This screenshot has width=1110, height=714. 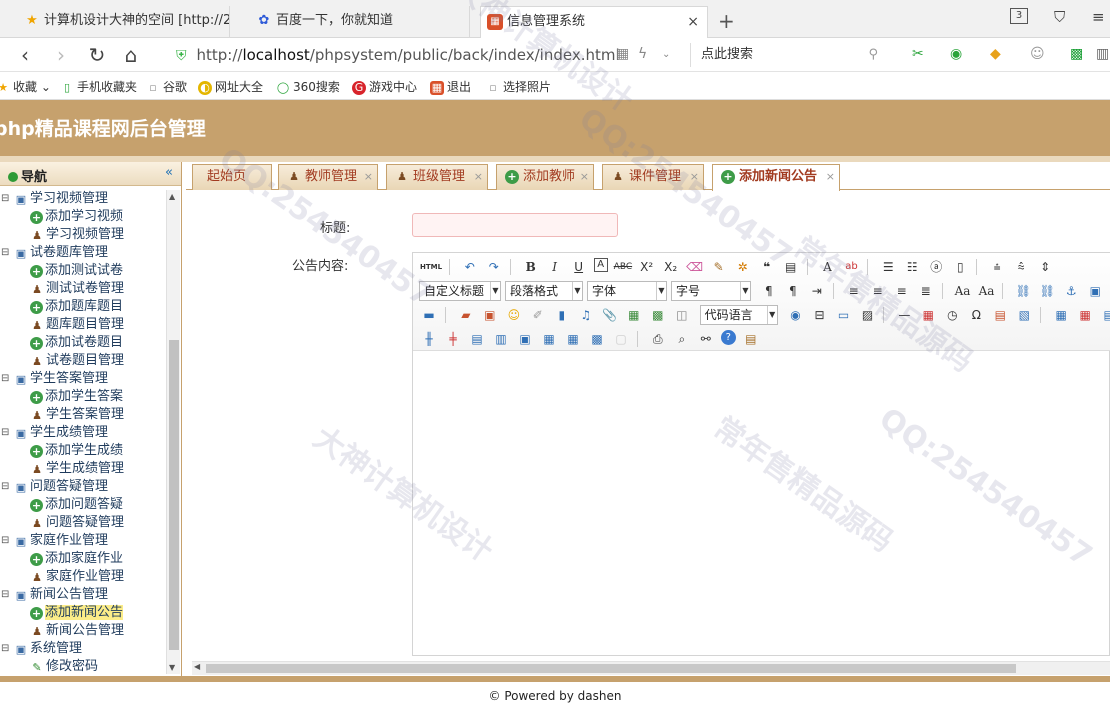 What do you see at coordinates (888, 267) in the screenshot?
I see `ordered-list-icon: ☰` at bounding box center [888, 267].